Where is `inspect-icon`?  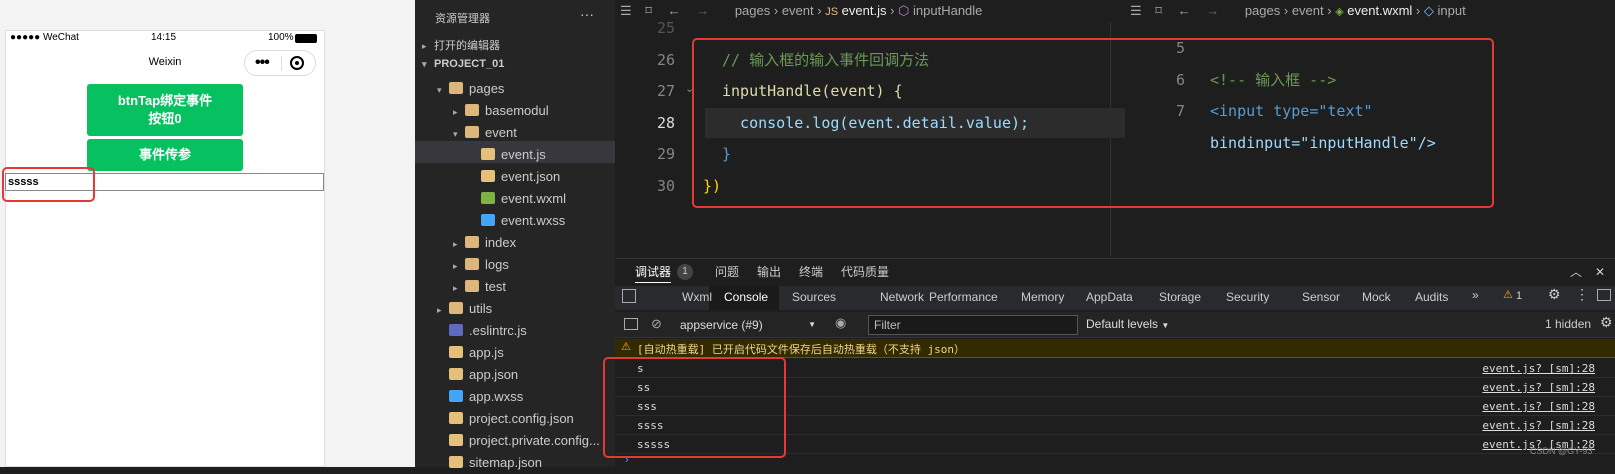
inspect-icon is located at coordinates (629, 296).